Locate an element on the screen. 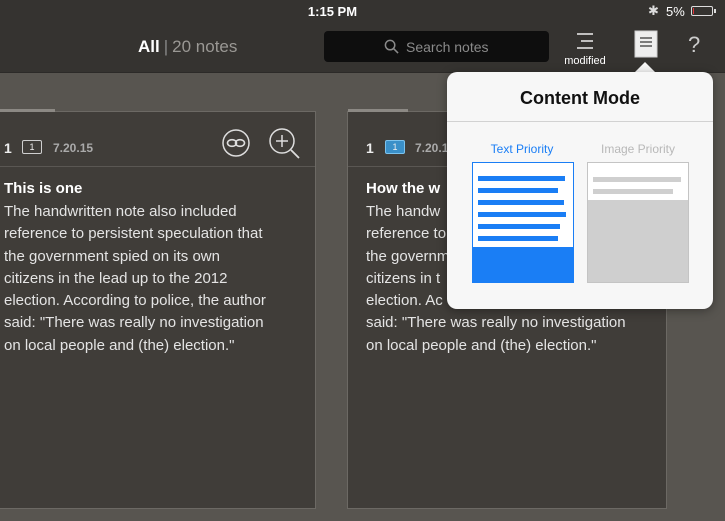 This screenshot has height=521, width=725. search-input: Search notes is located at coordinates (436, 46).